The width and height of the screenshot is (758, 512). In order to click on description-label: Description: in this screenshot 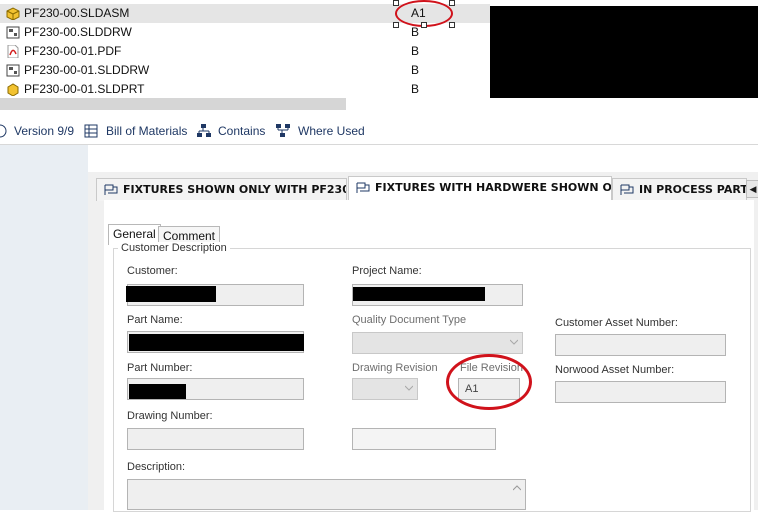, I will do `click(156, 467)`.